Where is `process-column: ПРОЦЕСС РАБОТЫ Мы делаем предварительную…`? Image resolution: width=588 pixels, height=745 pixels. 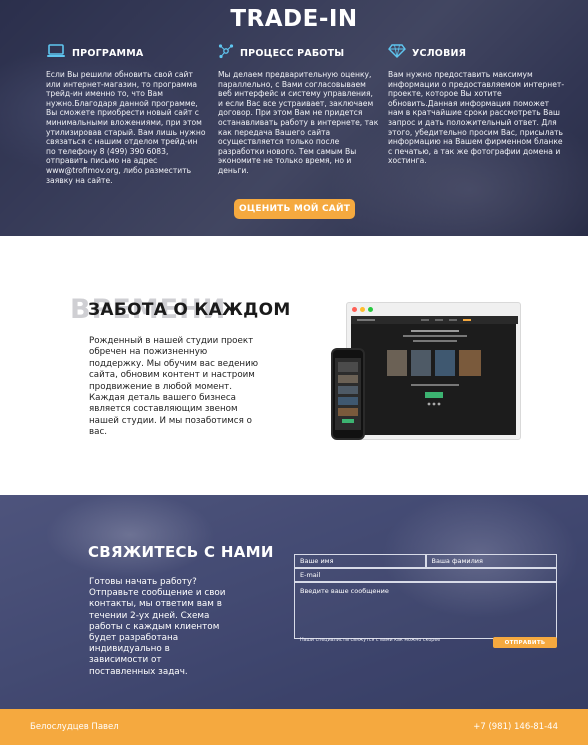
process-column: ПРОЦЕСС РАБОТЫ Мы делаем предварительную… is located at coordinates (299, 109).